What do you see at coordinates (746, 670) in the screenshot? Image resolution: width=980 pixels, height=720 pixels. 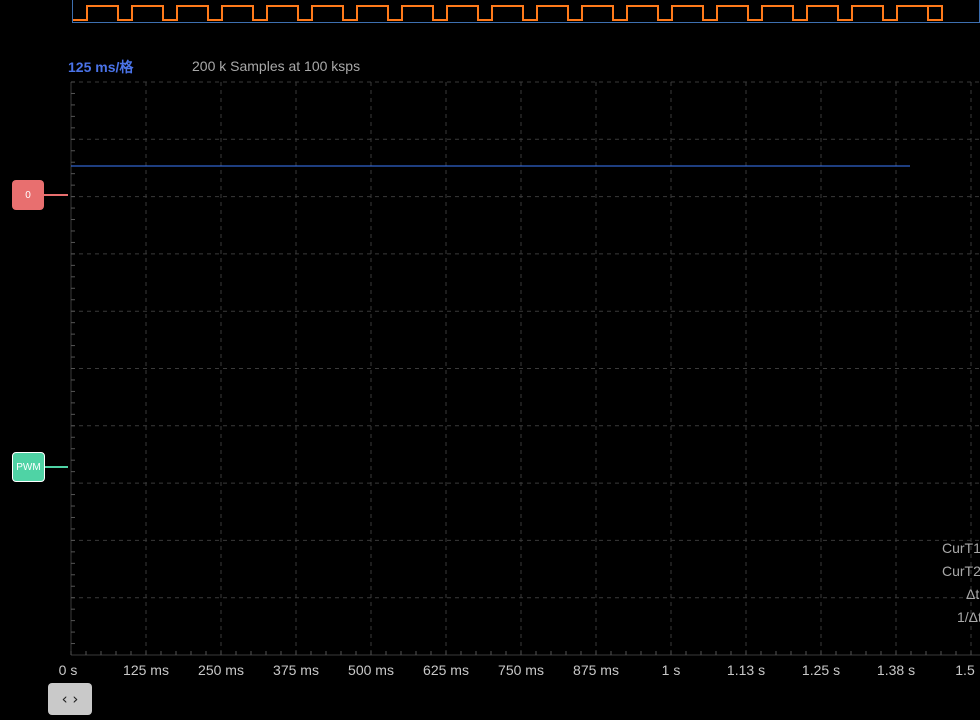 I see `time-tick-label: 1.13 s` at bounding box center [746, 670].